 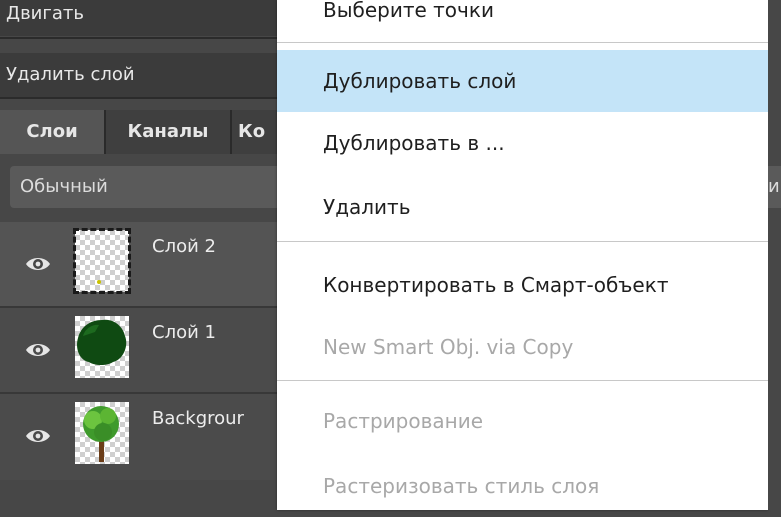 What do you see at coordinates (408, 11) in the screenshot?
I see `ctx-item-label: Выберите точки` at bounding box center [408, 11].